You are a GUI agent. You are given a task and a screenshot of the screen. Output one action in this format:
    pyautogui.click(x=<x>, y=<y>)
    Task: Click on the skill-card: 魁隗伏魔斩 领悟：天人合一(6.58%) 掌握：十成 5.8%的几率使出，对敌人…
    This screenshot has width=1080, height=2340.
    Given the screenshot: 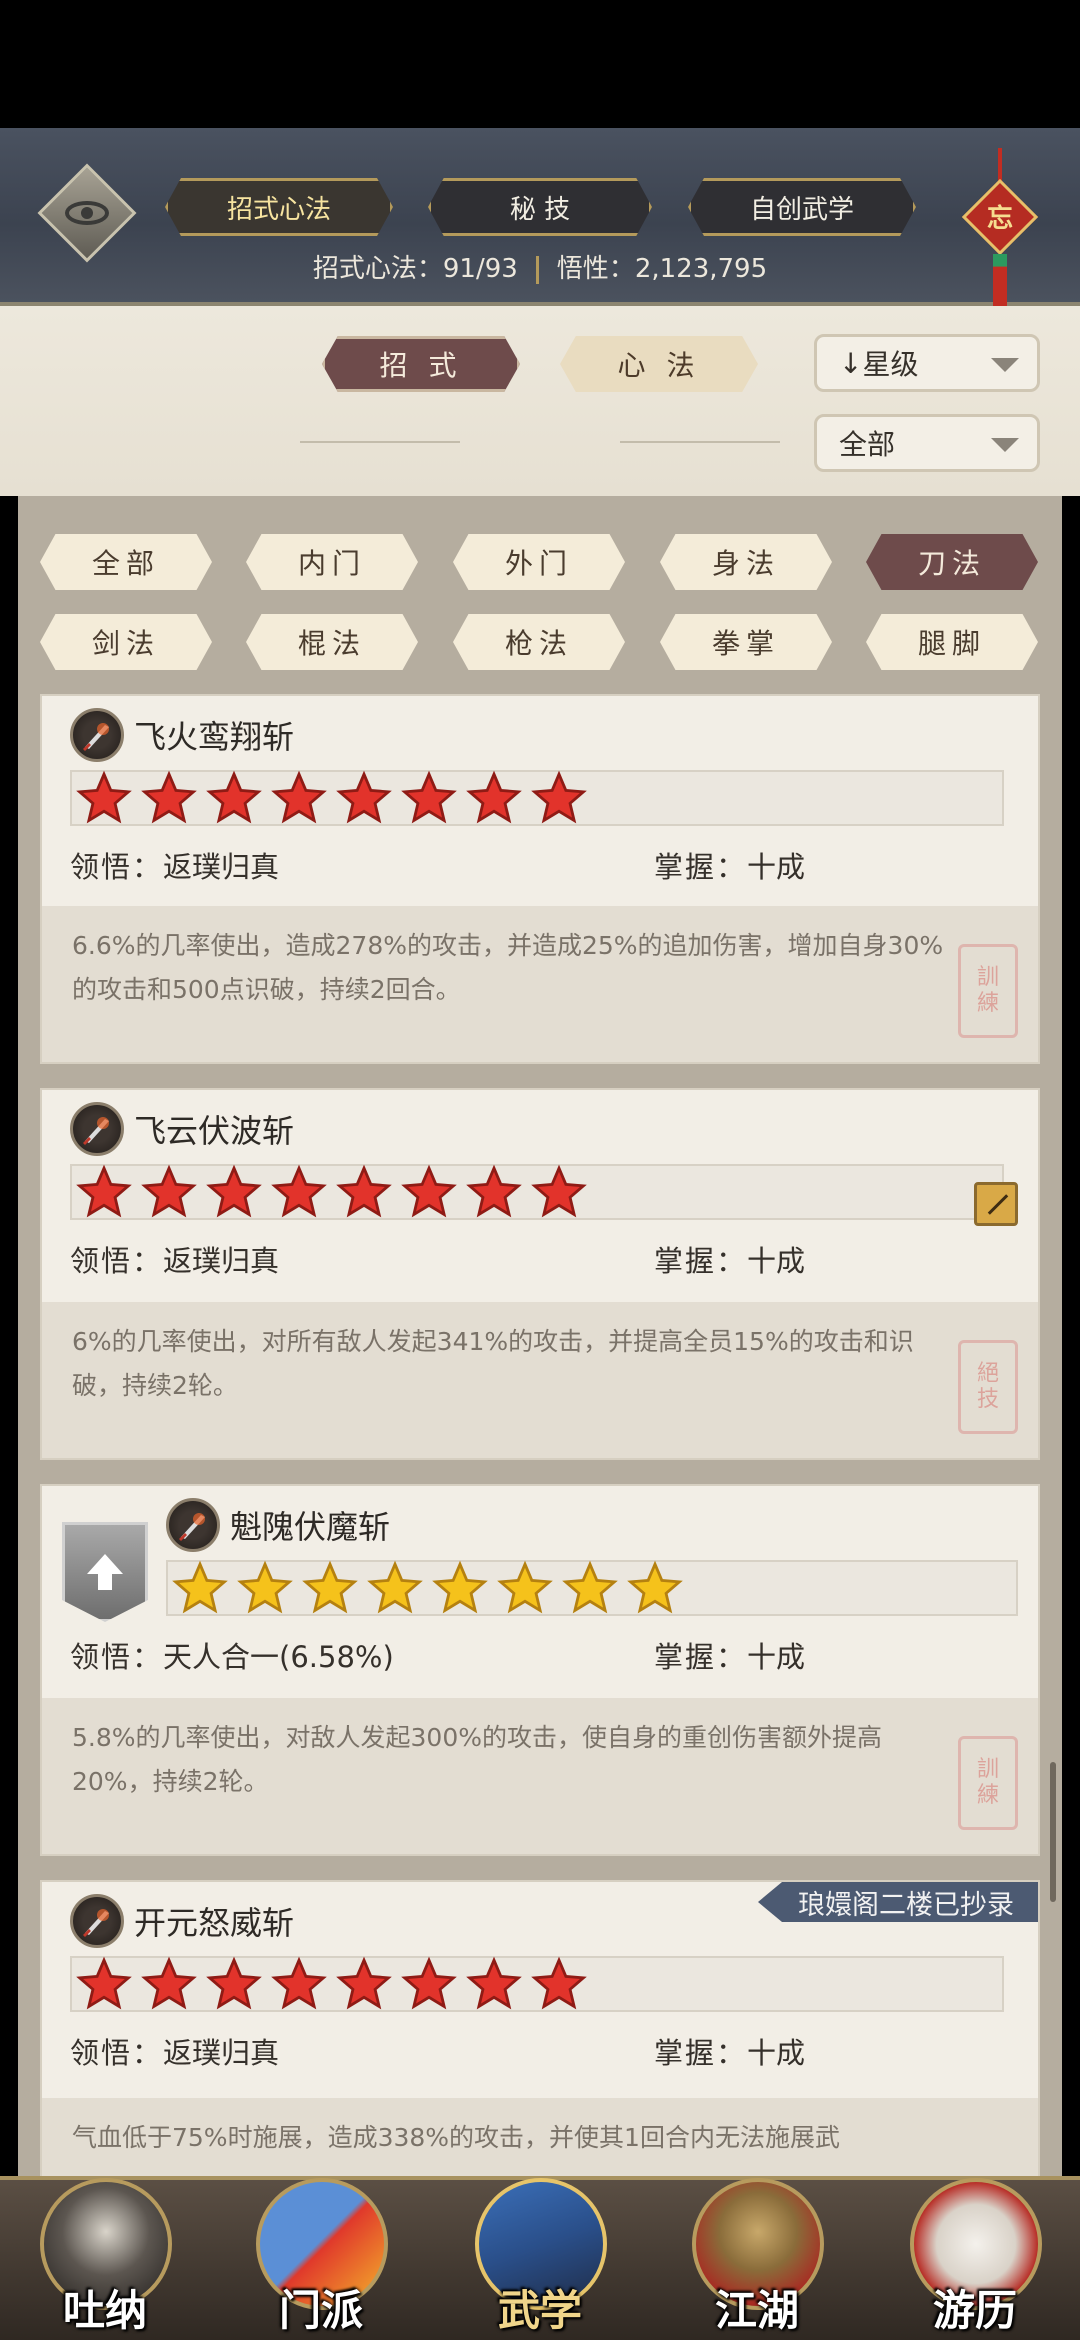 What is the action you would take?
    pyautogui.click(x=540, y=1670)
    